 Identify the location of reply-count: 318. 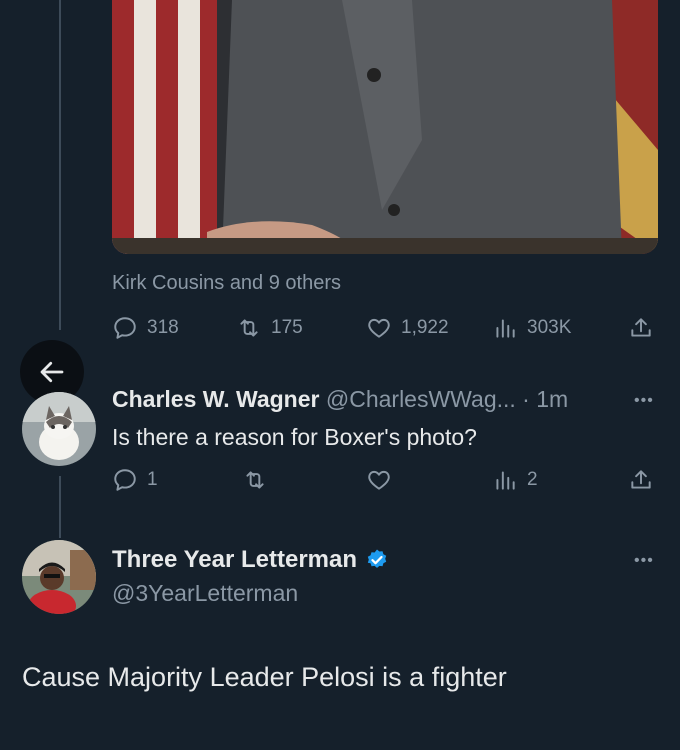
(163, 327).